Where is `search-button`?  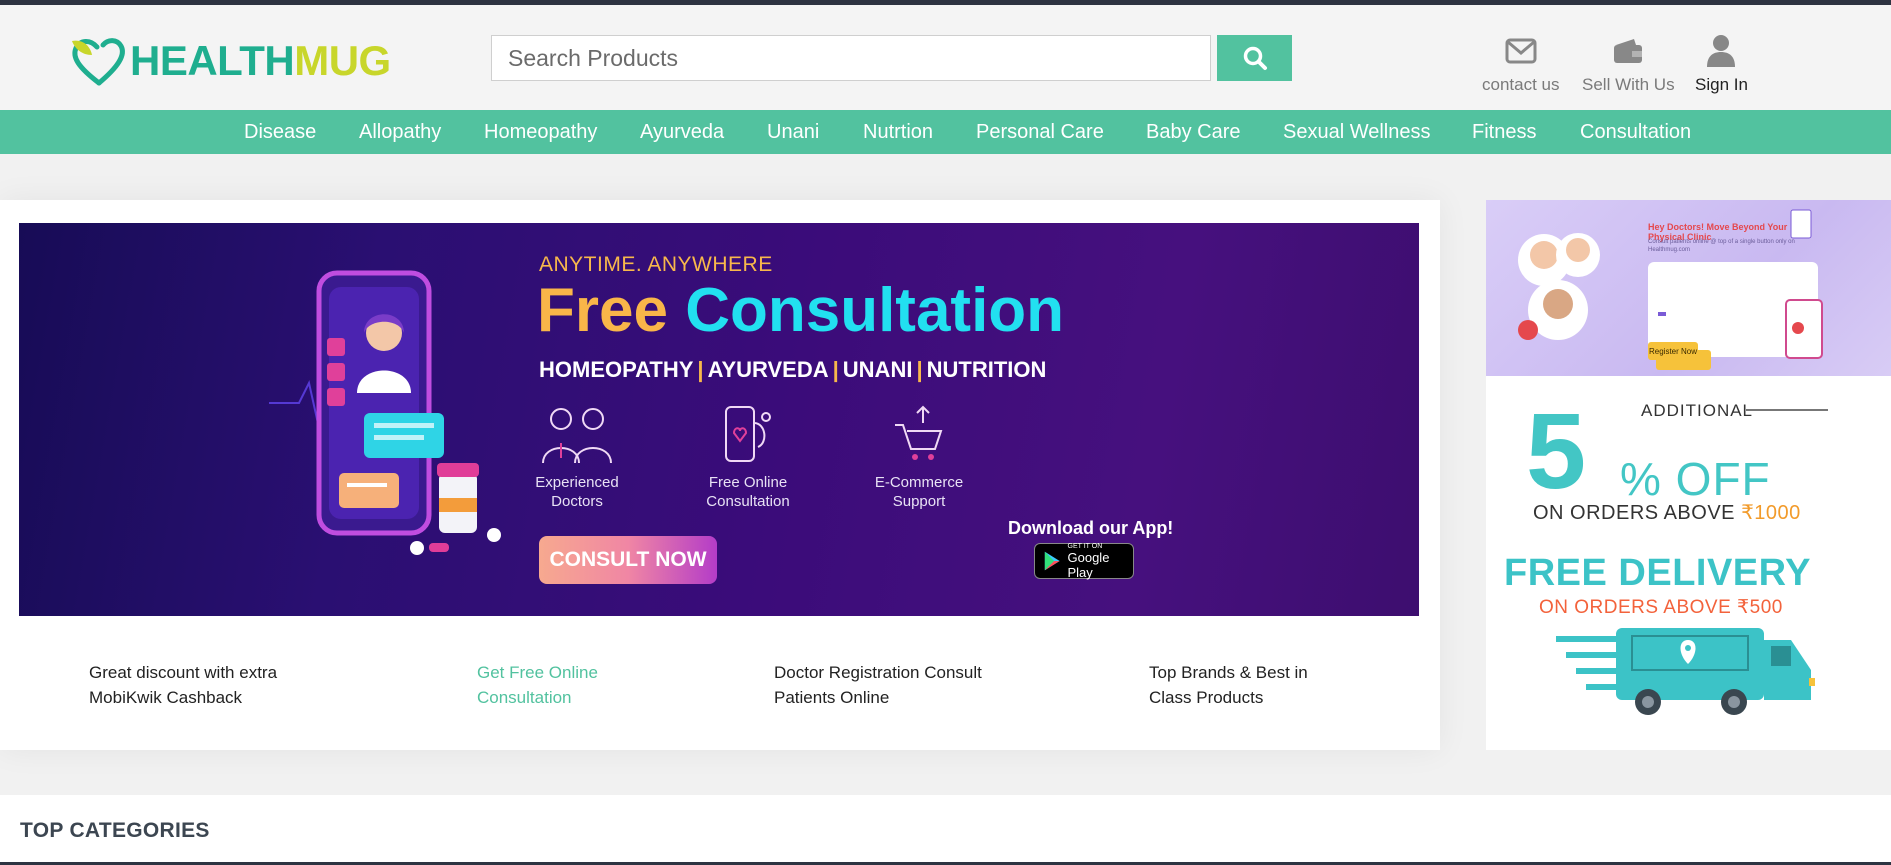 search-button is located at coordinates (1254, 58).